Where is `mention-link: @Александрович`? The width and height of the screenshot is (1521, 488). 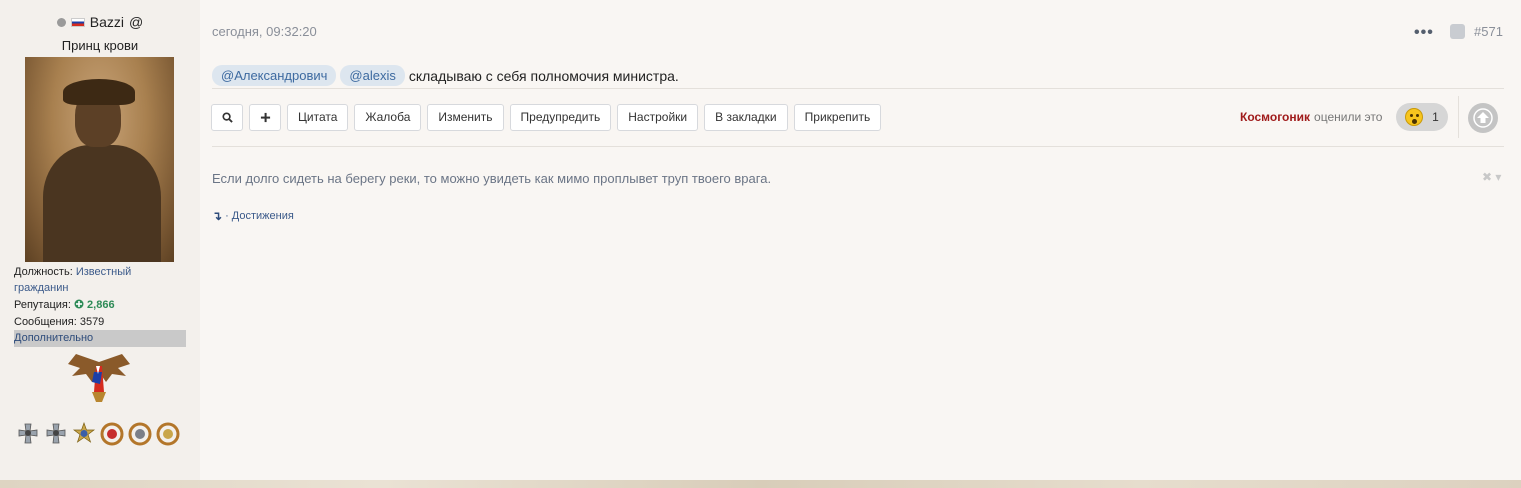 mention-link: @Александрович is located at coordinates (274, 75).